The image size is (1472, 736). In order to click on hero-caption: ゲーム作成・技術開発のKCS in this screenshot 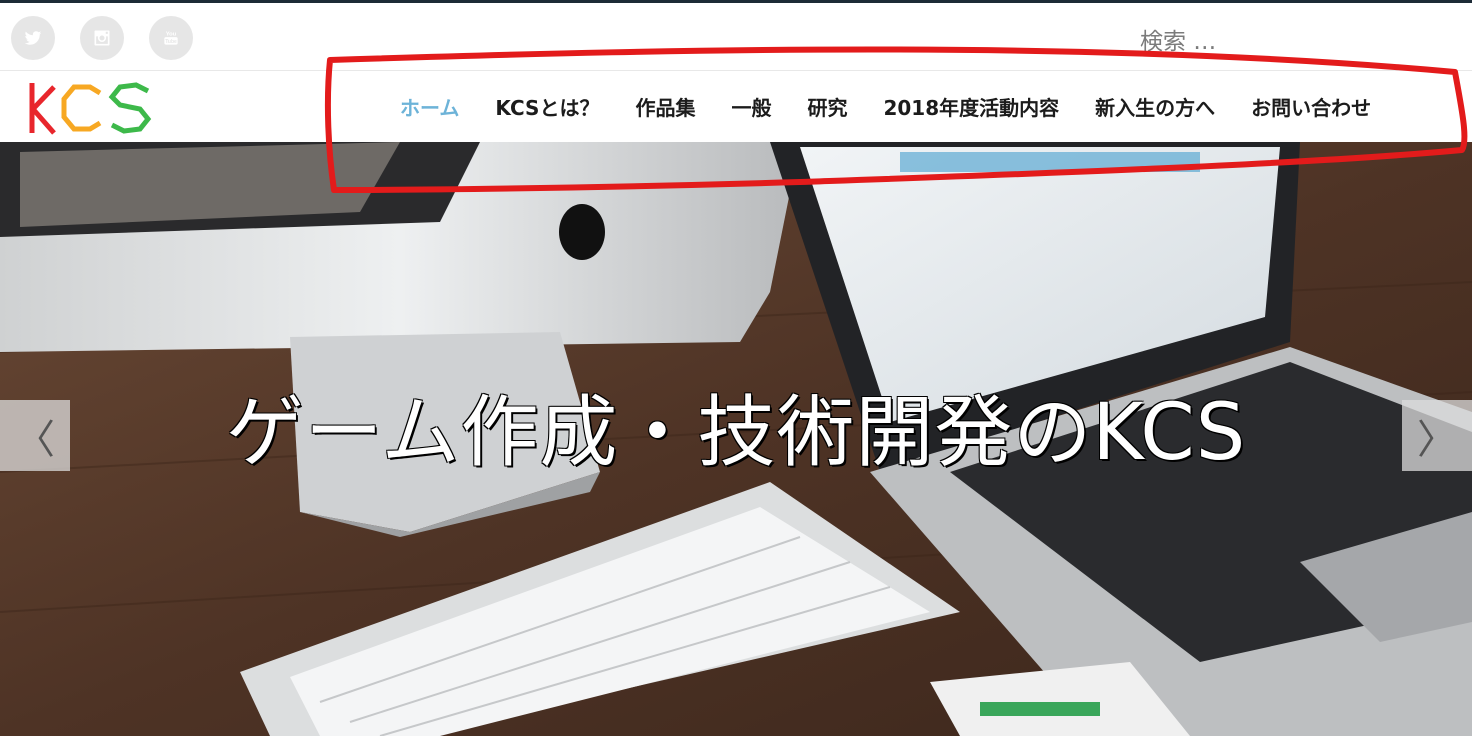, I will do `click(736, 433)`.